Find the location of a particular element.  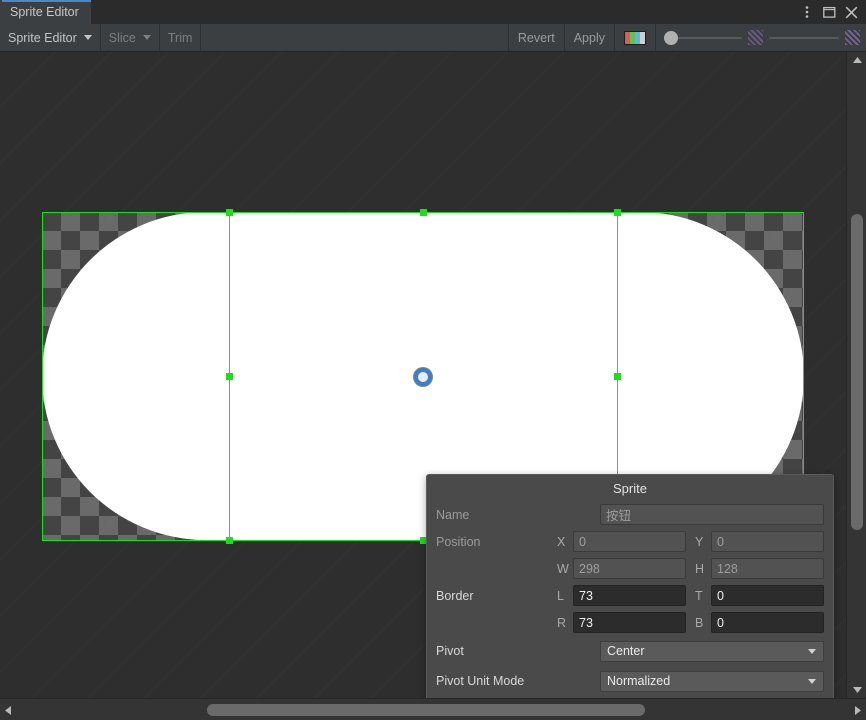

pivot-unit-mode-dropdown: Normalized is located at coordinates (712, 681).